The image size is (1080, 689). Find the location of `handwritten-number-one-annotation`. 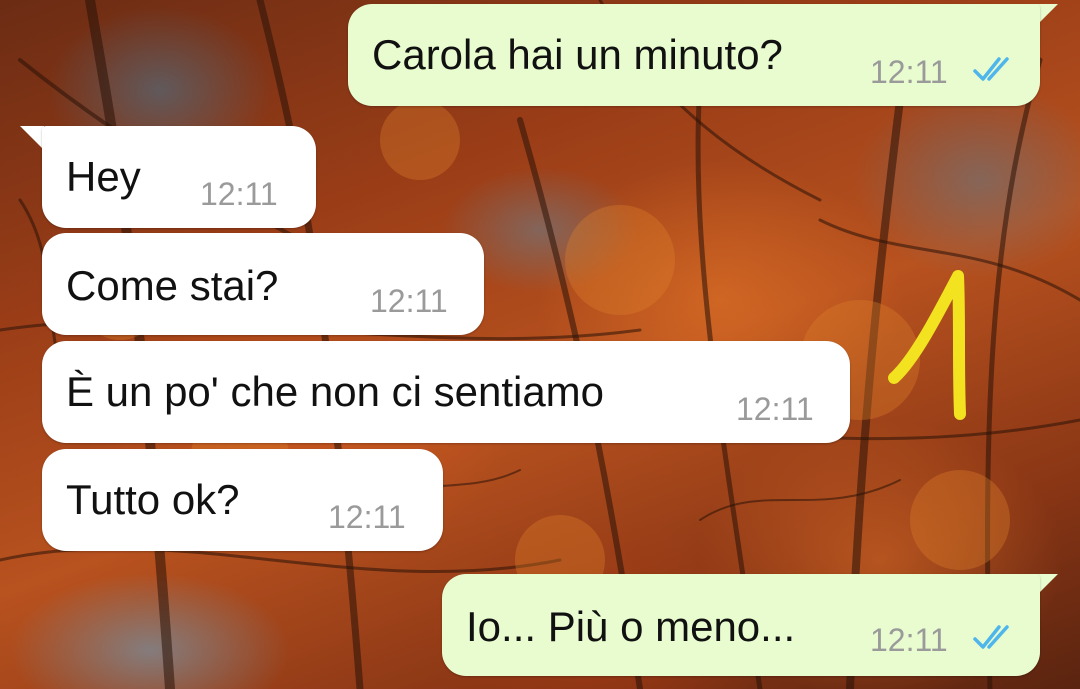

handwritten-number-one-annotation is located at coordinates (927, 345).